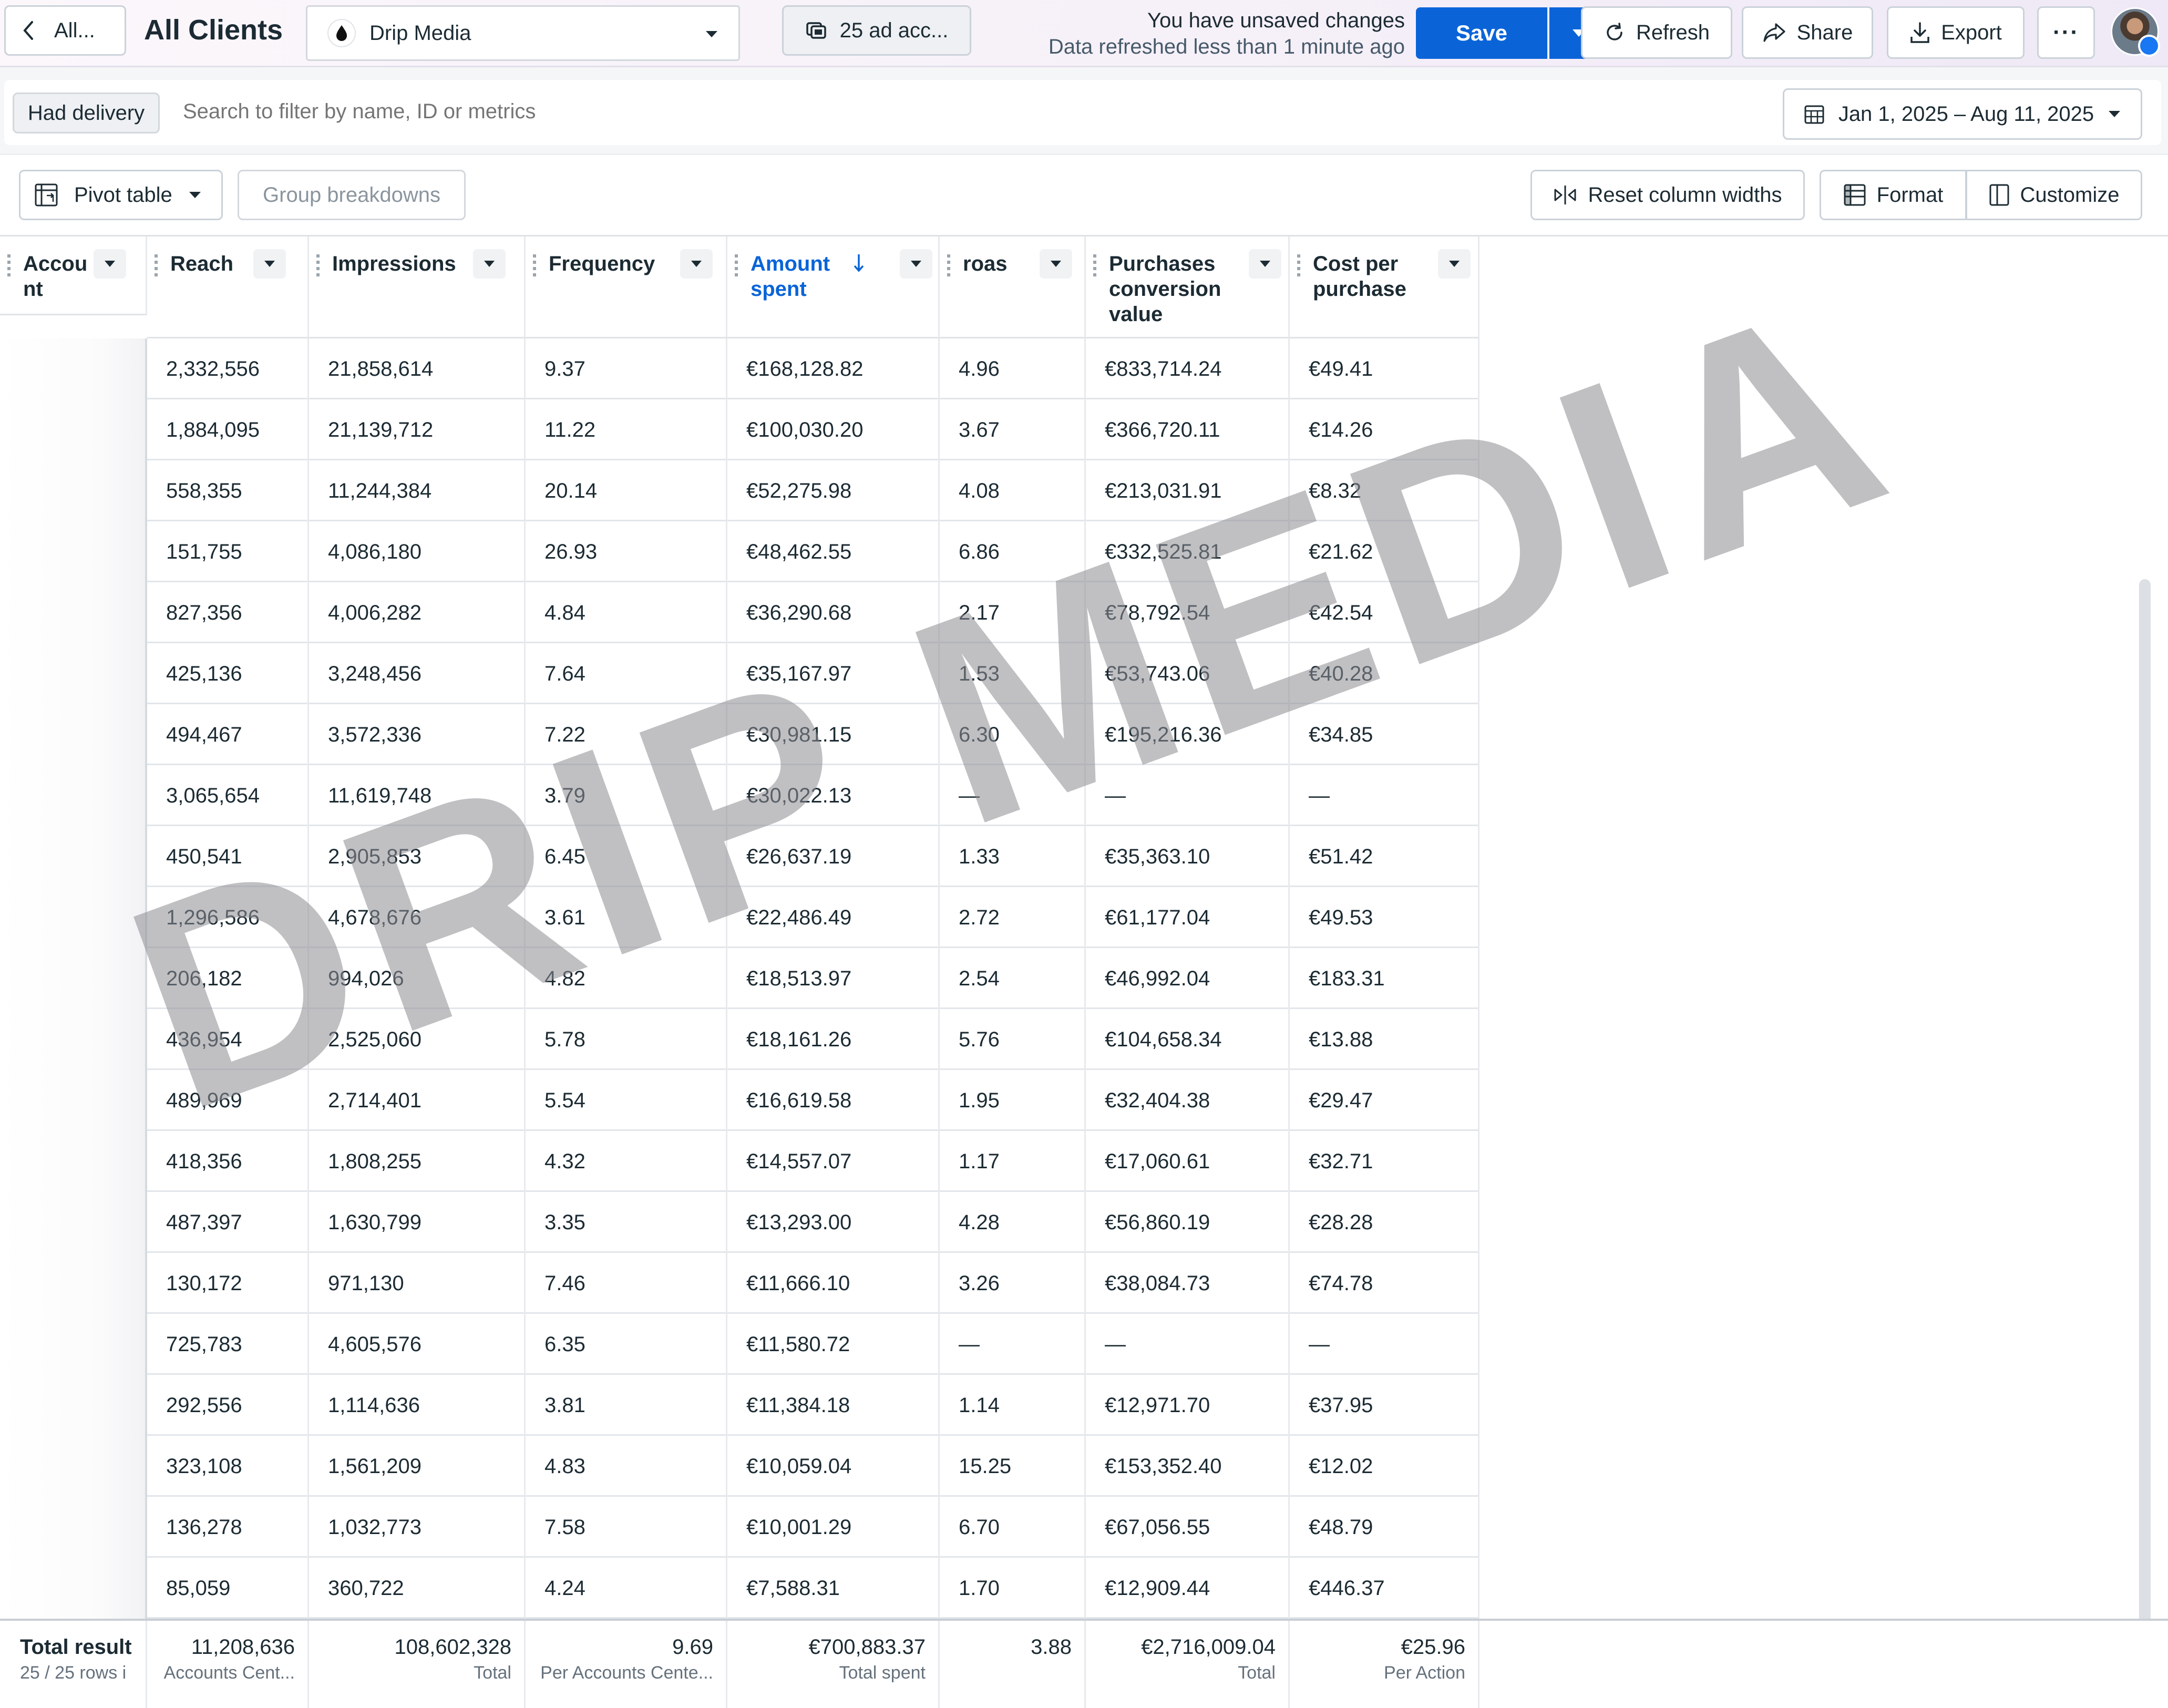  What do you see at coordinates (417, 1100) in the screenshot?
I see `cell-impressions: 2,714,401` at bounding box center [417, 1100].